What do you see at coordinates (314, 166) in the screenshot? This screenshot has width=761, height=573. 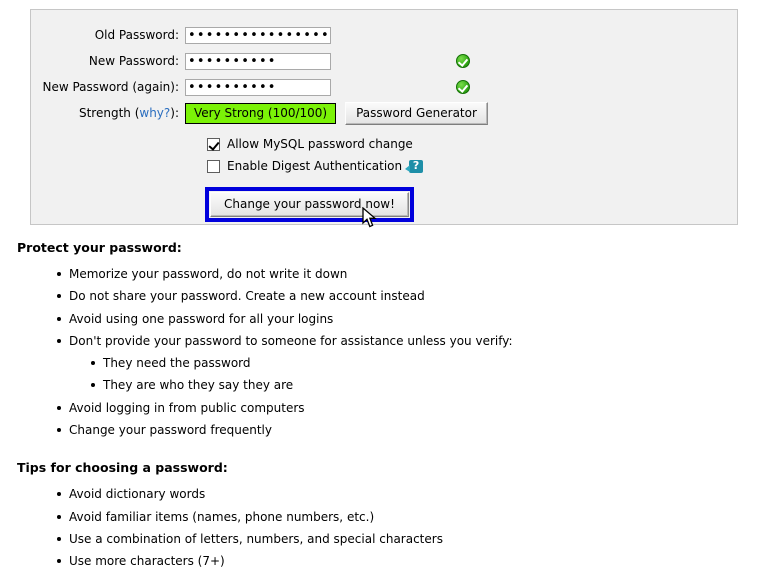 I see `enable-digest-authentication-label: Enable Digest Authentication` at bounding box center [314, 166].